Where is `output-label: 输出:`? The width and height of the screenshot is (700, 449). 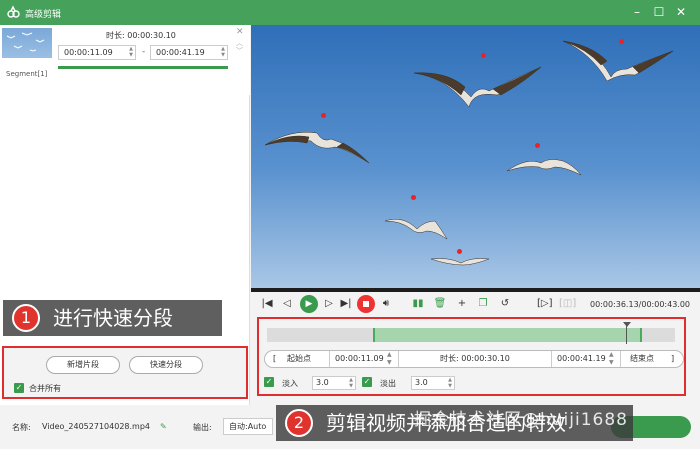 output-label: 输出: is located at coordinates (202, 427).